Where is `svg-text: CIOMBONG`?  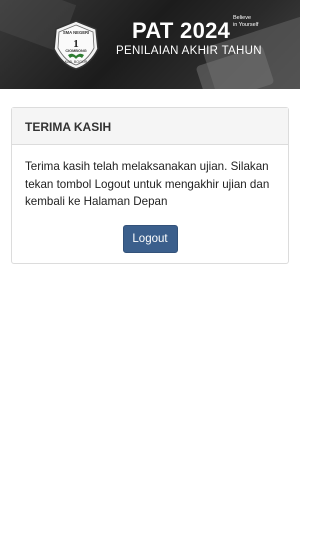 svg-text: CIOMBONG is located at coordinates (75, 51).